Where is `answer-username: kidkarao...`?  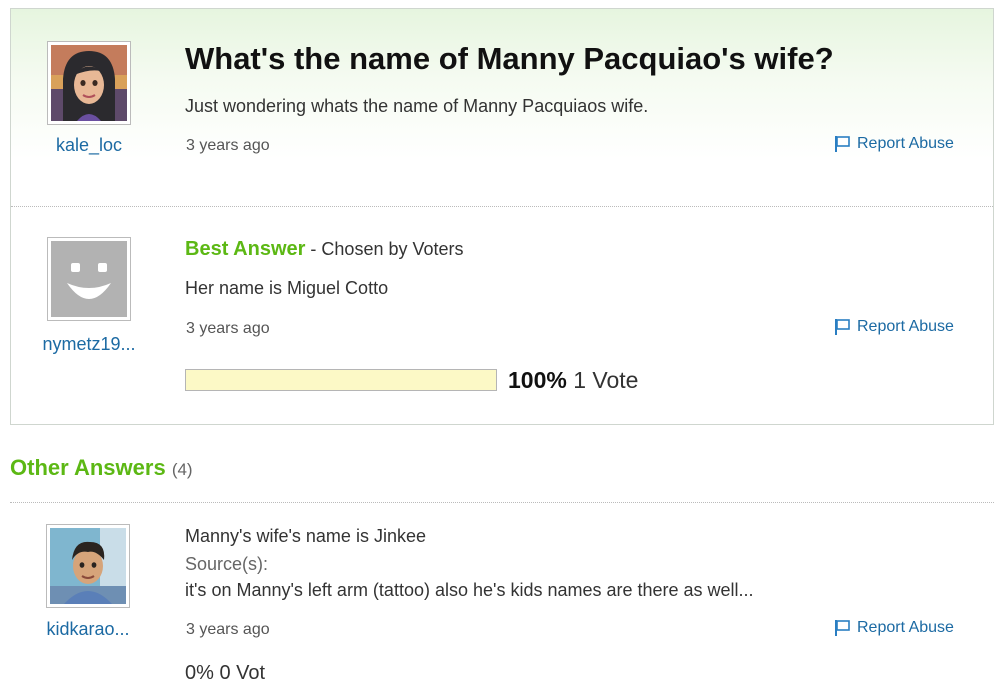 answer-username: kidkarao... is located at coordinates (88, 629).